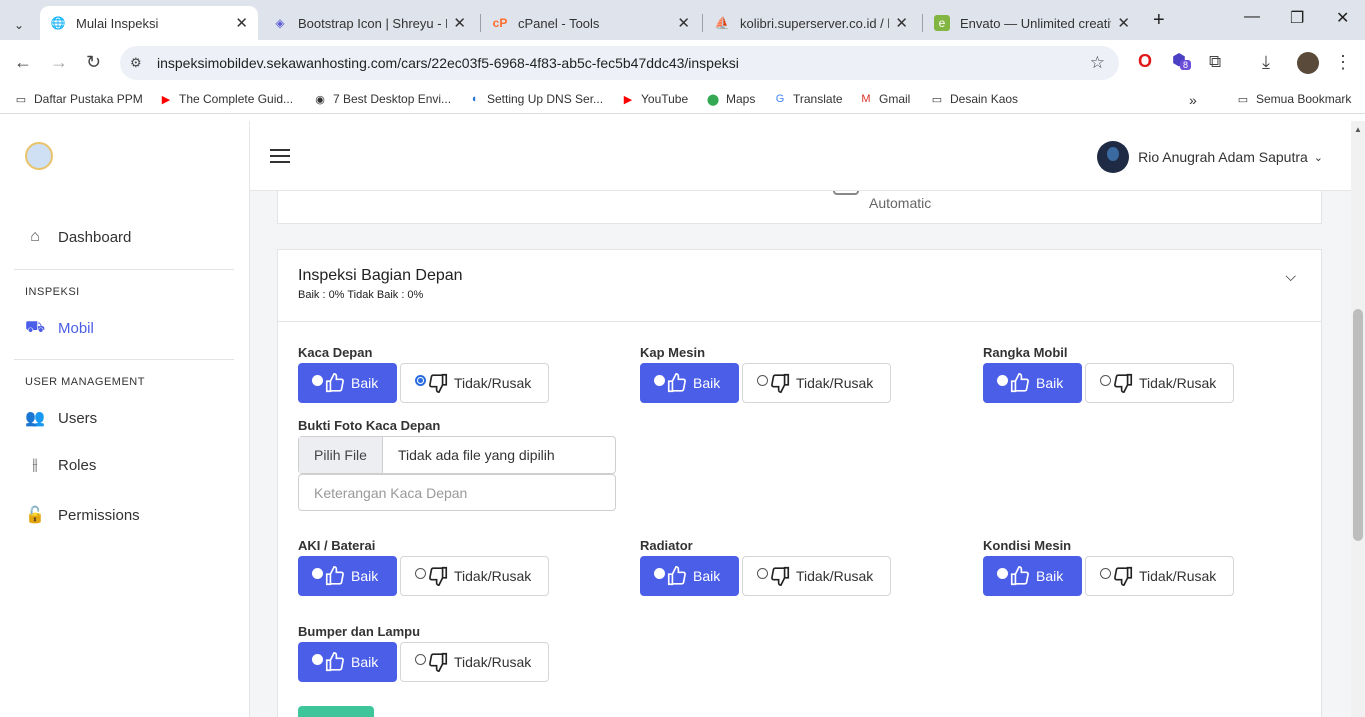 Image resolution: width=1365 pixels, height=717 pixels. I want to click on more-bookmarks-icon: », so click(1193, 100).